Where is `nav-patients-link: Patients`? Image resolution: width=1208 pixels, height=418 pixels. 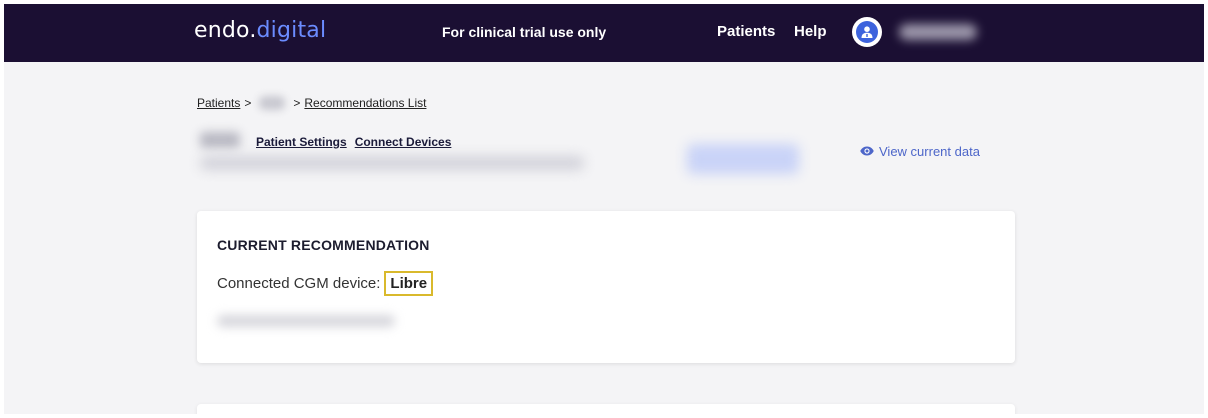
nav-patients-link: Patients is located at coordinates (746, 31).